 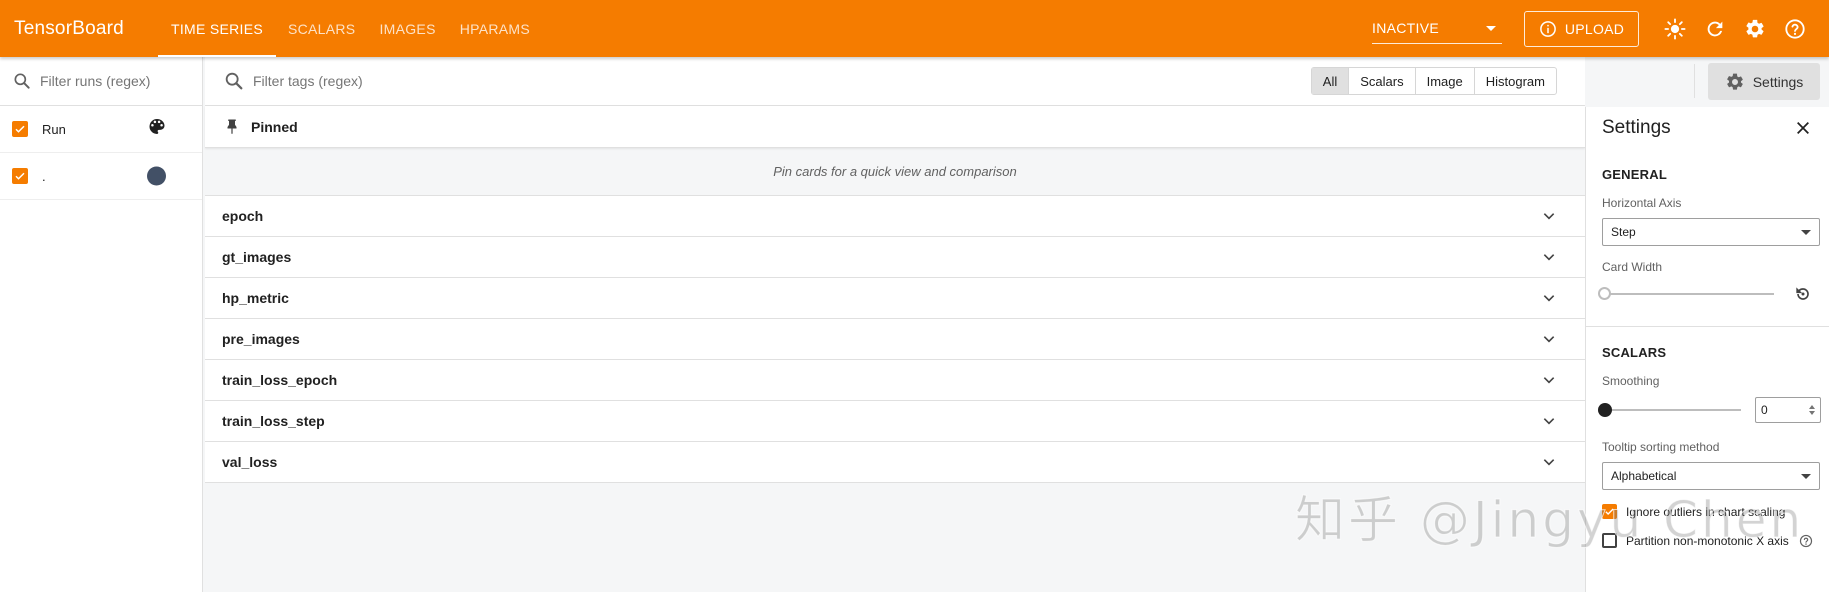 I want to click on group-label: pre_images, so click(x=261, y=339).